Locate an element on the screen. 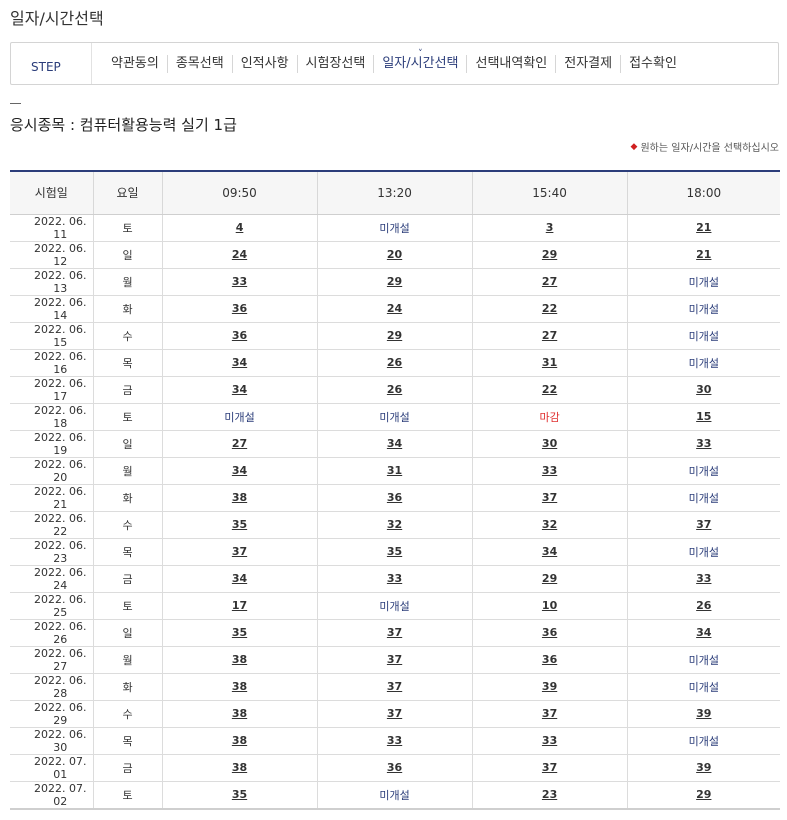 This screenshot has height=820, width=787. slot-cell: 3 is located at coordinates (549, 228).